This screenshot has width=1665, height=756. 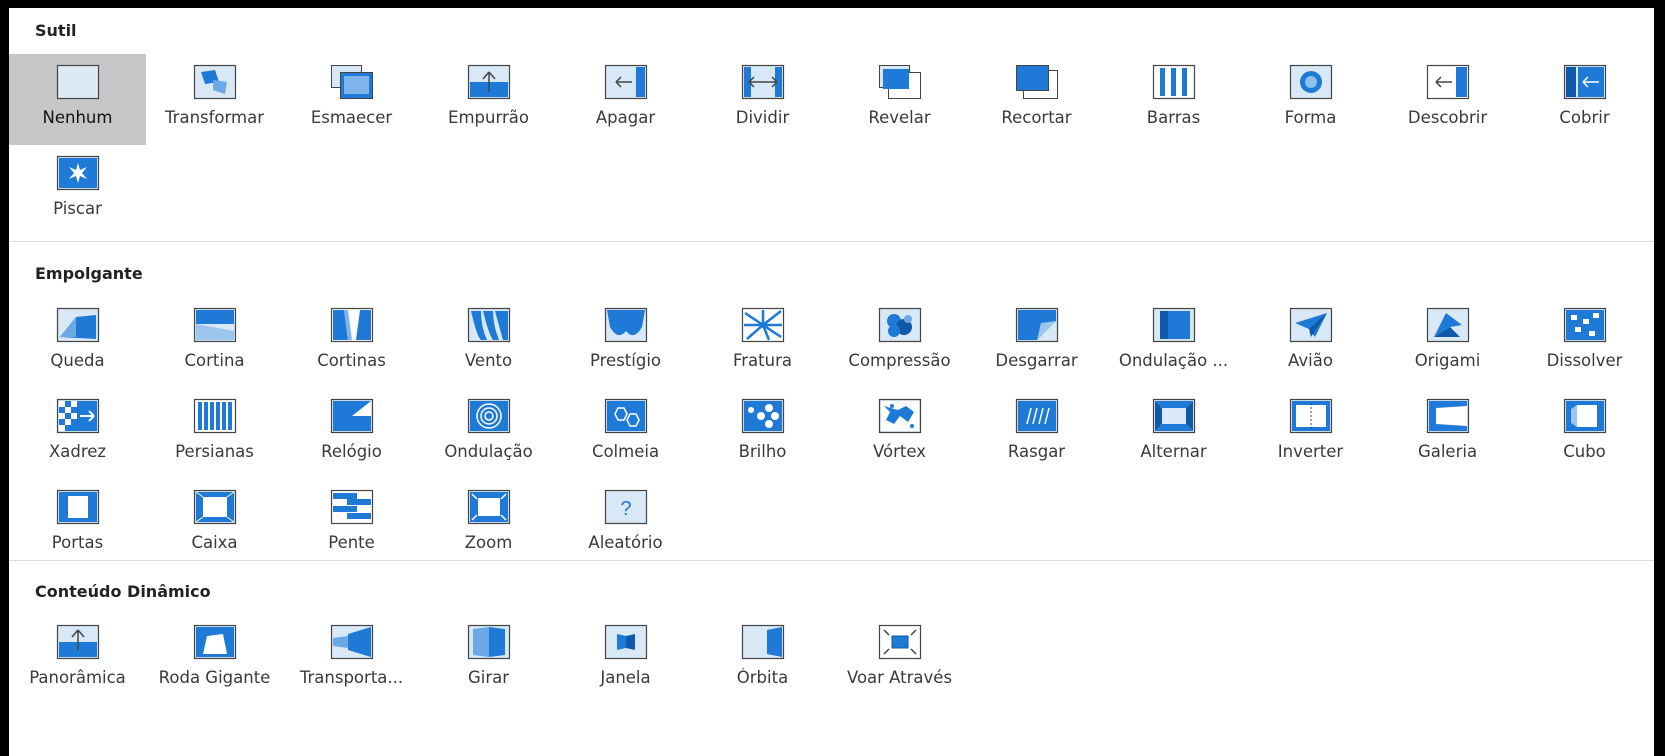 I want to click on transition-roda-gigante: Roda Gigante, so click(x=214, y=659).